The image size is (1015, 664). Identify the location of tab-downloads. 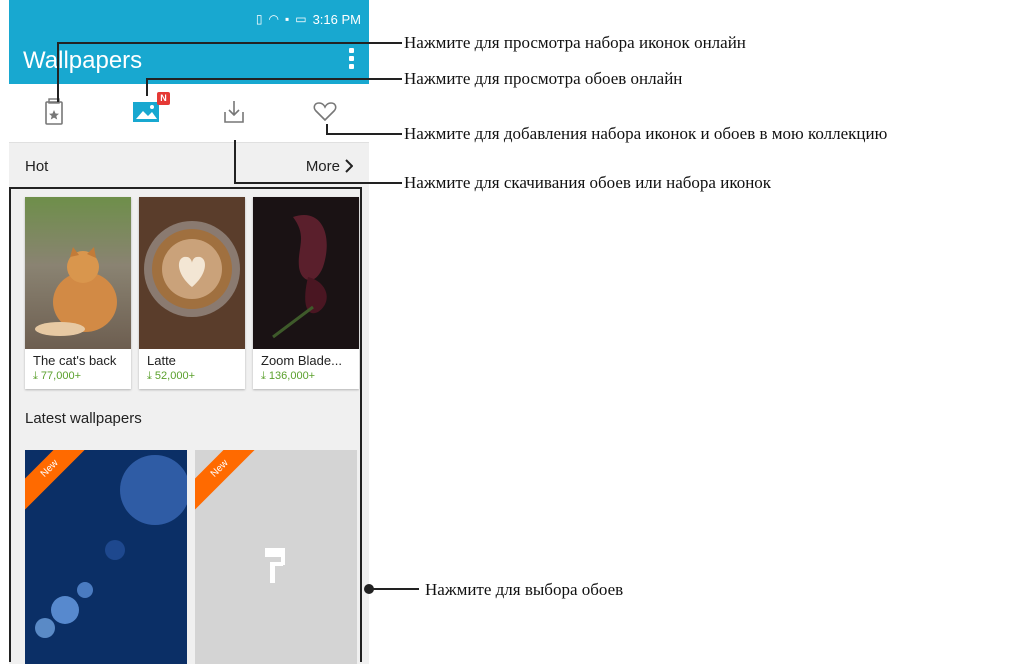
(234, 113).